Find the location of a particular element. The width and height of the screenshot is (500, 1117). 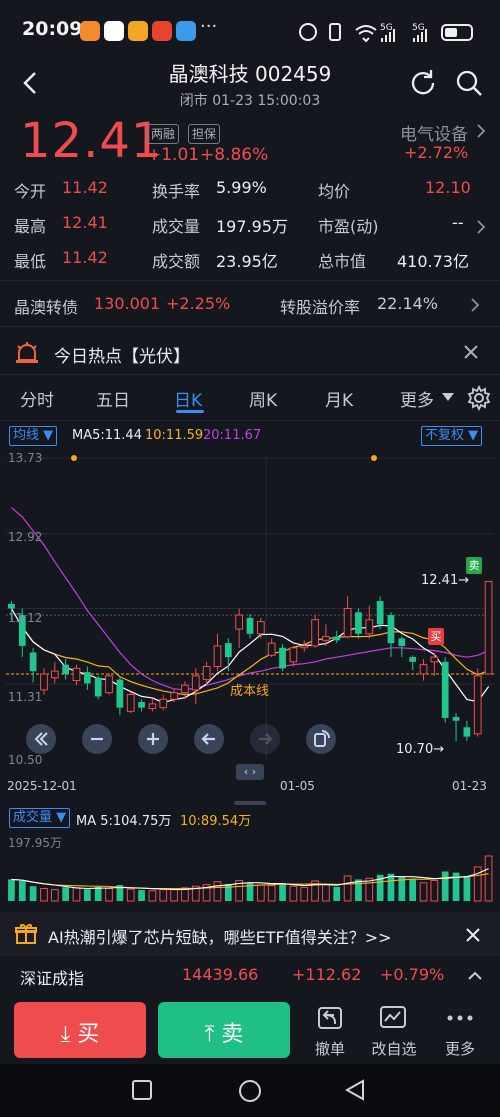

pane-resize-handle is located at coordinates (250, 803).